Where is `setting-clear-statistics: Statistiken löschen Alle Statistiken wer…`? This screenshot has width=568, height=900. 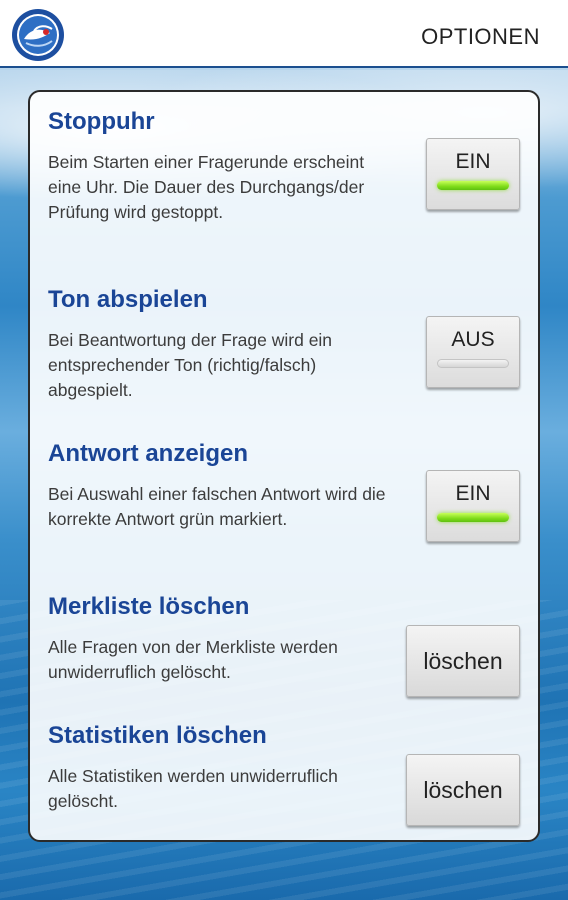
setting-clear-statistics: Statistiken löschen Alle Statistiken wer… is located at coordinates (286, 777).